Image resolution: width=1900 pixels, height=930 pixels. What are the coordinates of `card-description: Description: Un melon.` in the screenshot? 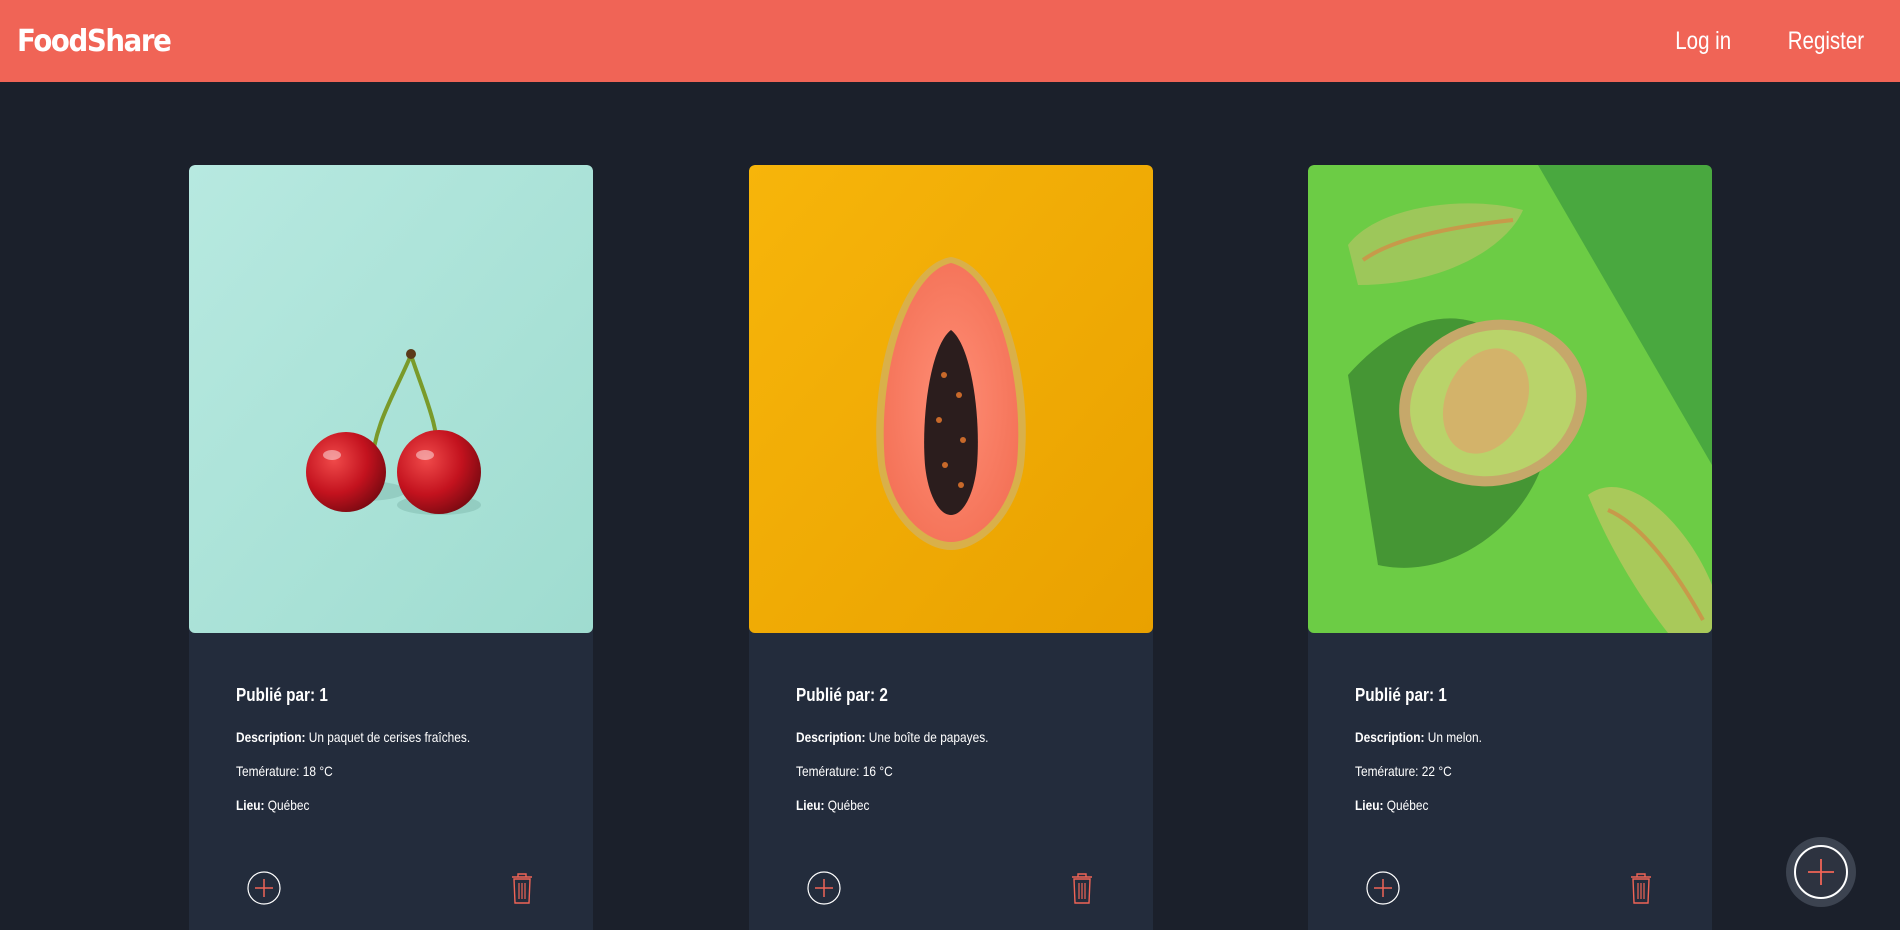 It's located at (1491, 737).